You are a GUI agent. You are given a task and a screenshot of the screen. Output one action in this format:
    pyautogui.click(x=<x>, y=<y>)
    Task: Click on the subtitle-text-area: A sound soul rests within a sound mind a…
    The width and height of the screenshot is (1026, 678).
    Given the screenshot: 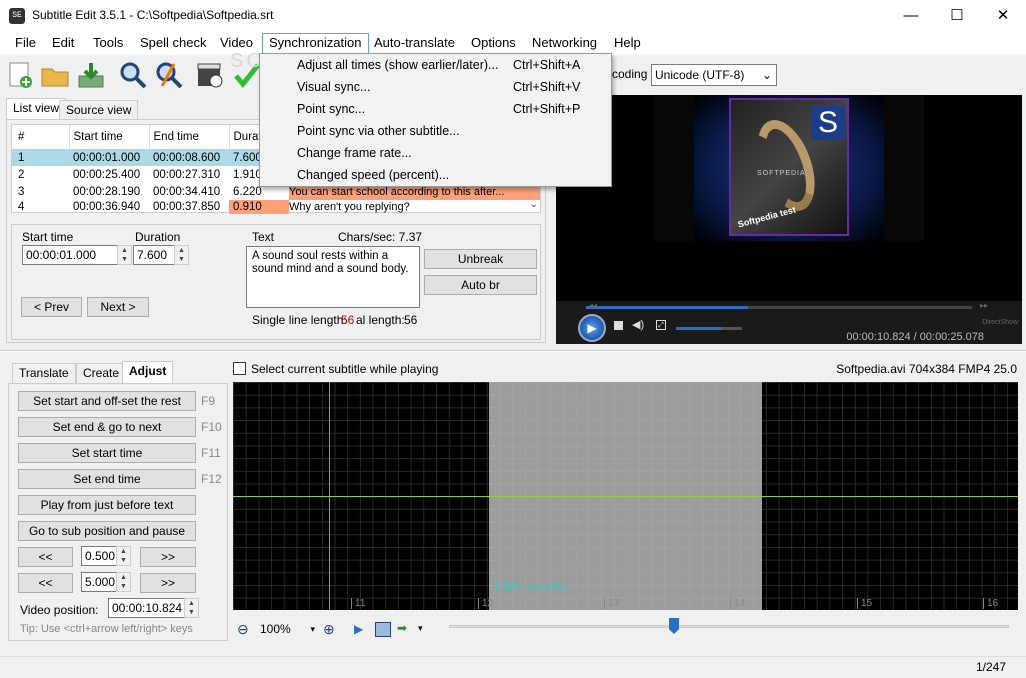 What is the action you would take?
    pyautogui.click(x=333, y=277)
    